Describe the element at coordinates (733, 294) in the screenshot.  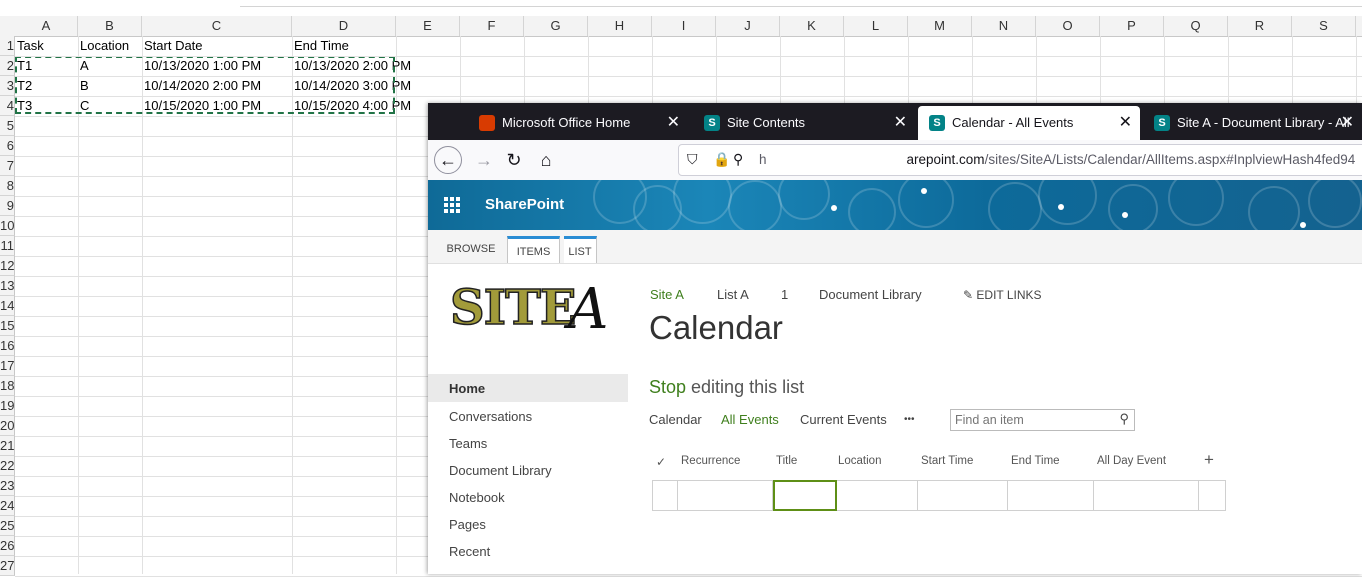
I see `breadcrumb-list-a: List A` at that location.